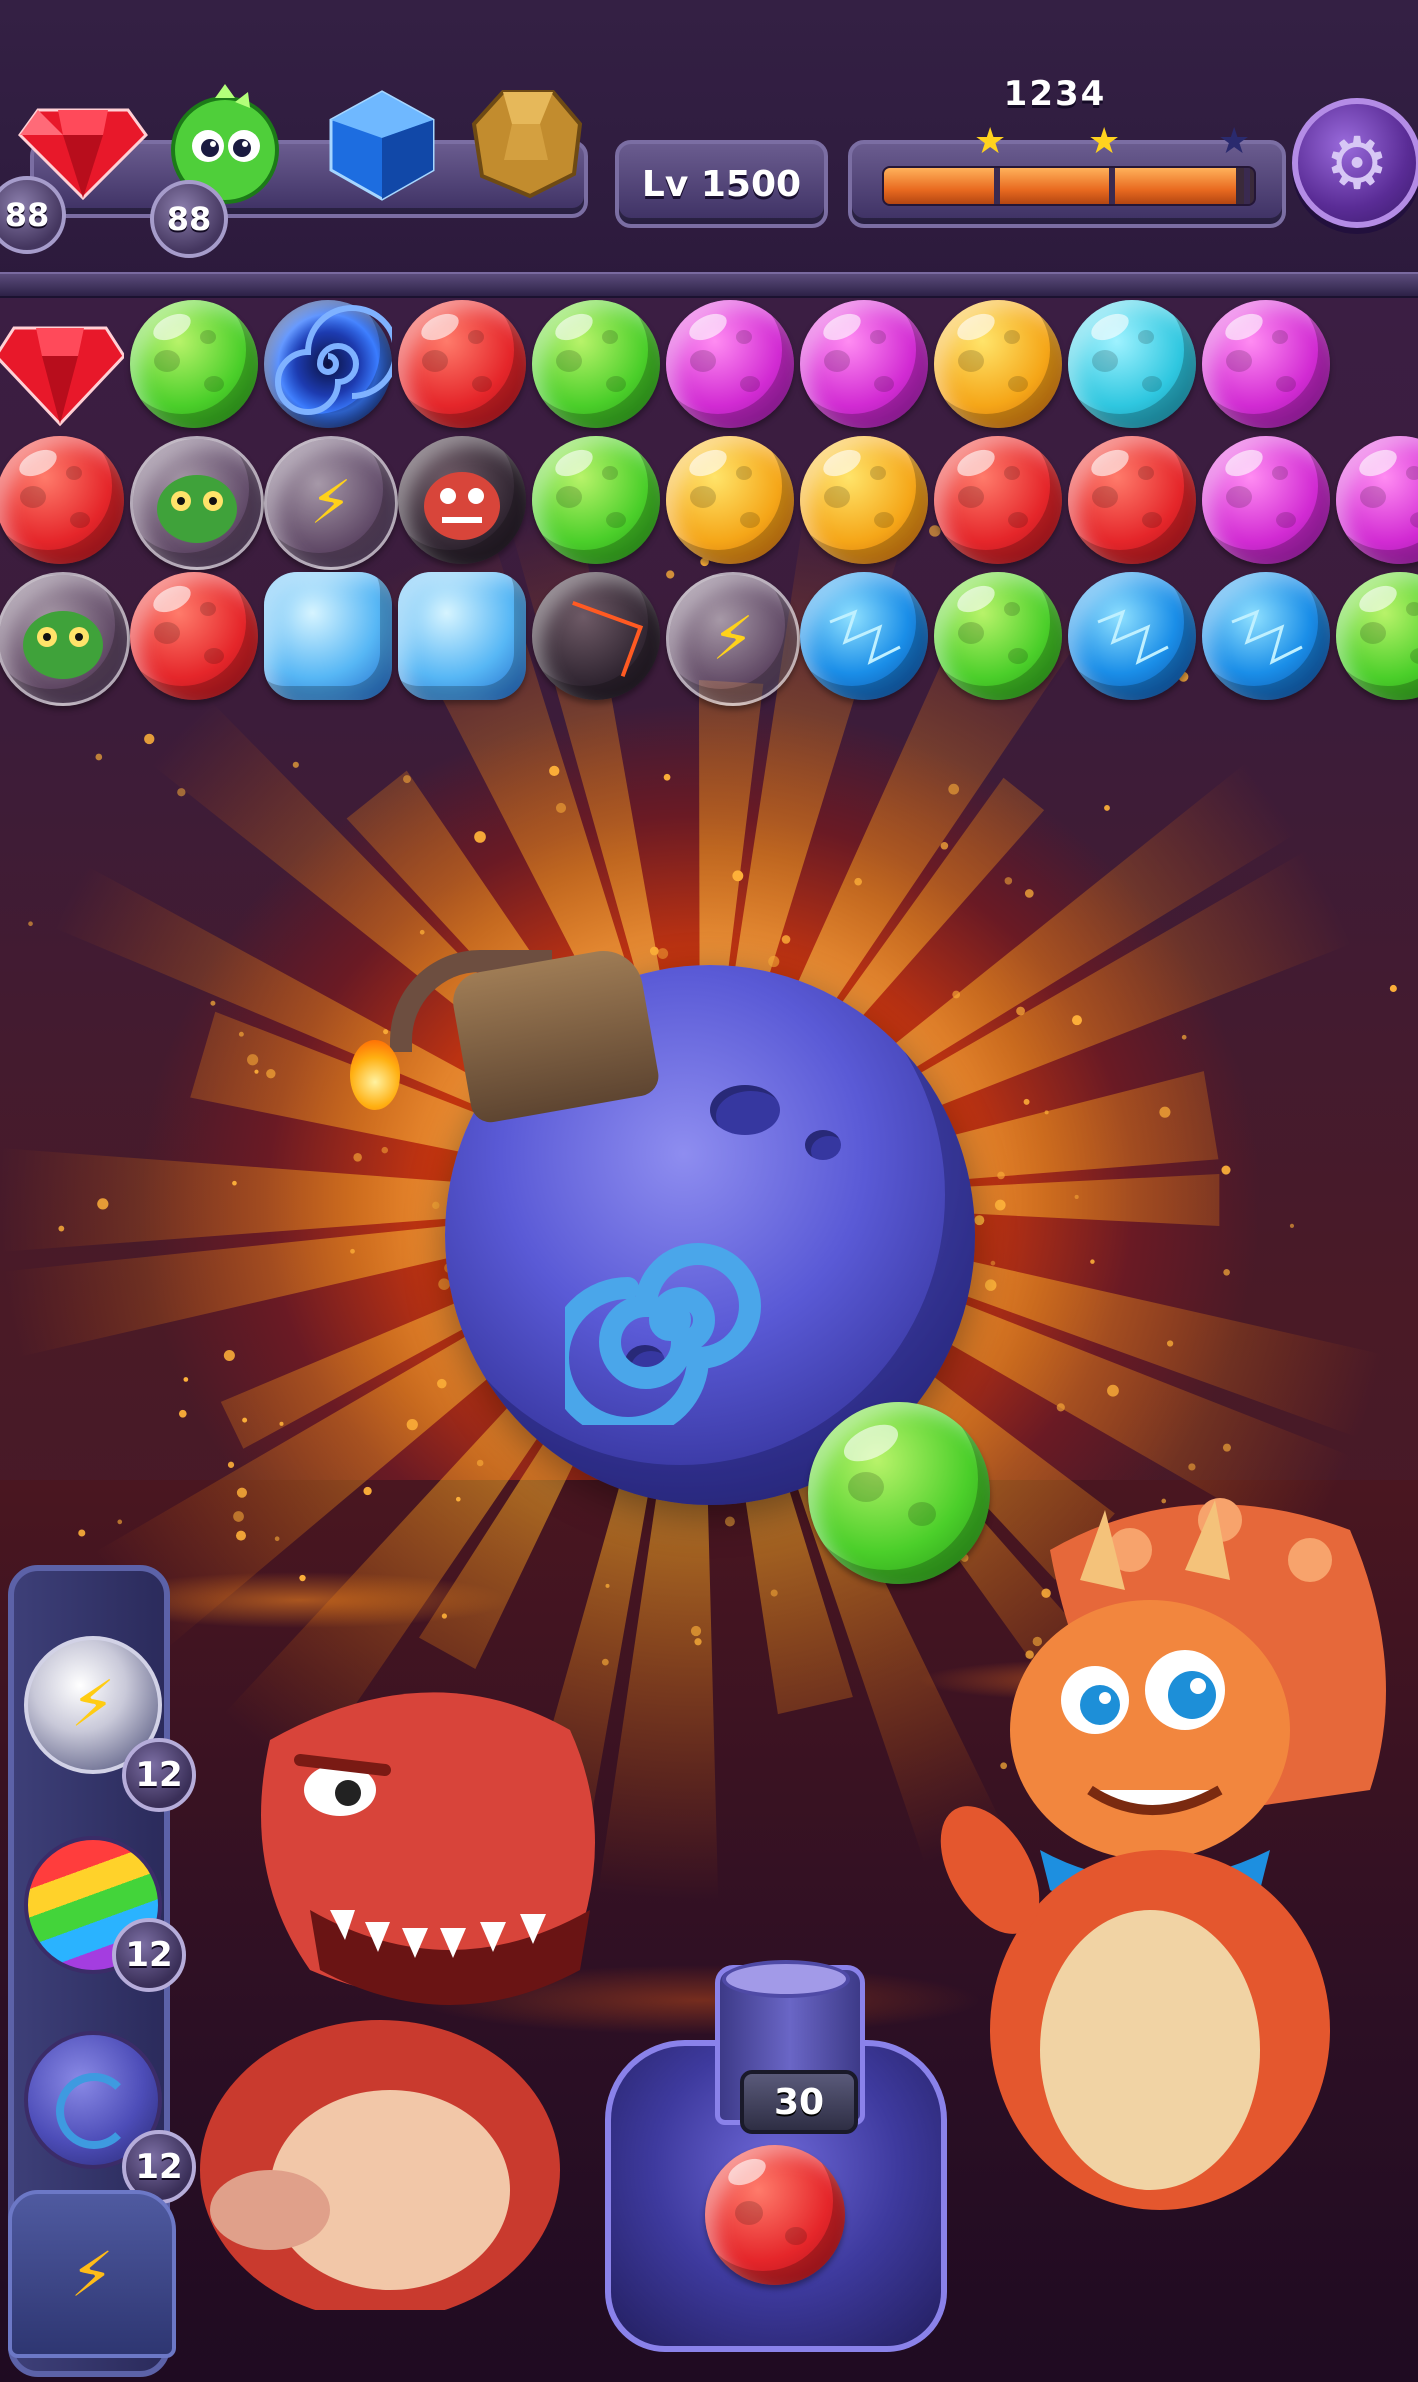  I want to click on spiral-icon, so click(94, 2111).